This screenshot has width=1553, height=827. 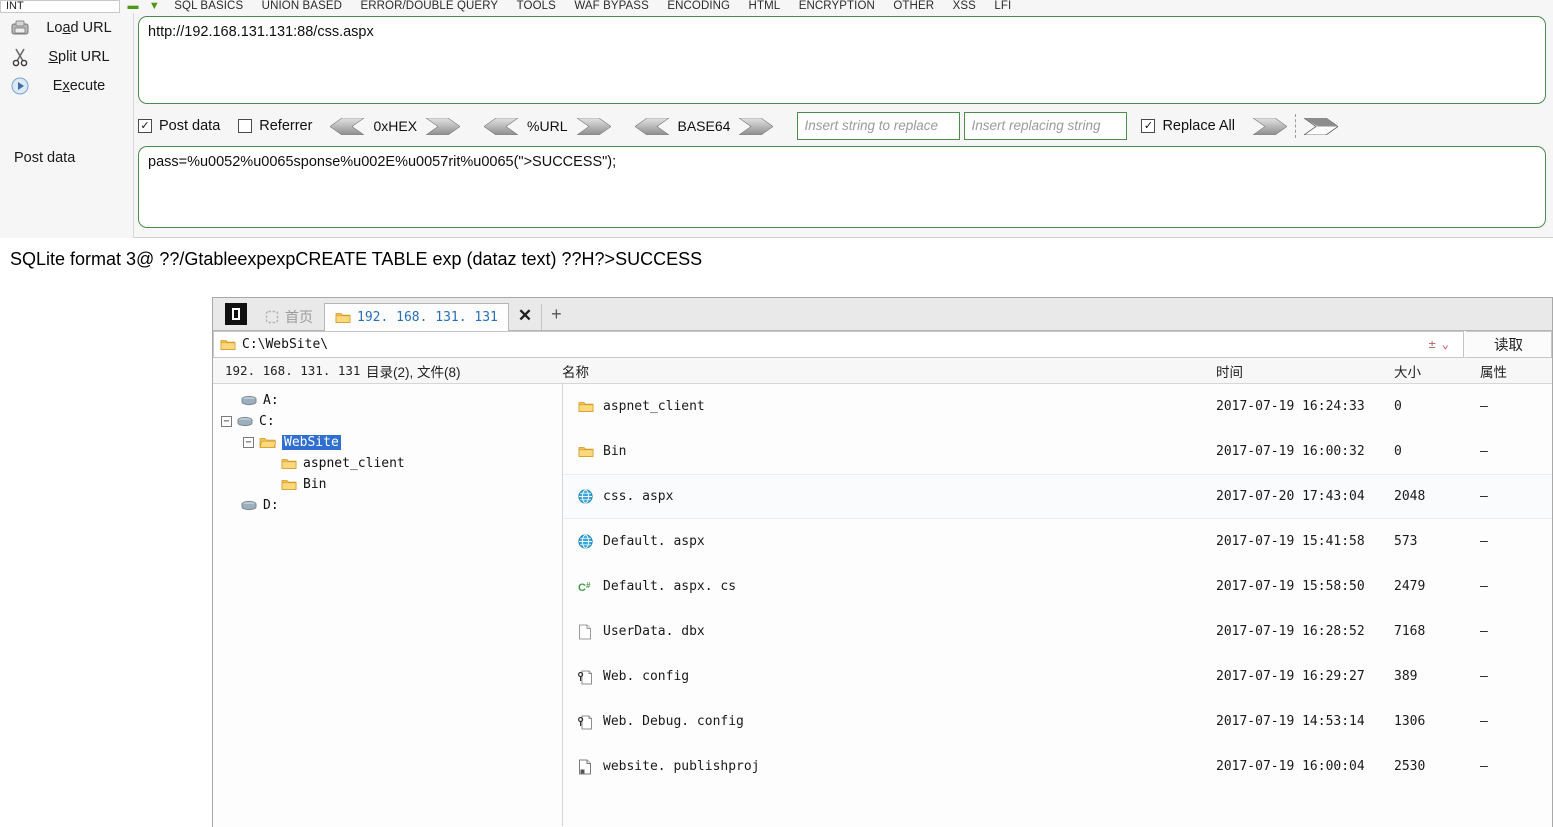 I want to click on split-url-button: Split URL, so click(x=66, y=56).